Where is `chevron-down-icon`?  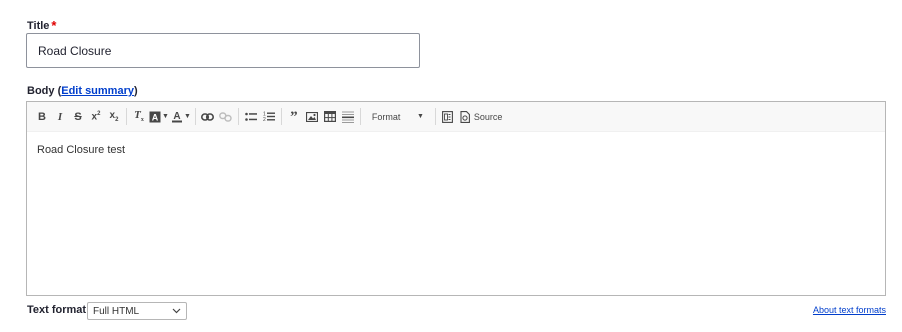 chevron-down-icon is located at coordinates (176, 311).